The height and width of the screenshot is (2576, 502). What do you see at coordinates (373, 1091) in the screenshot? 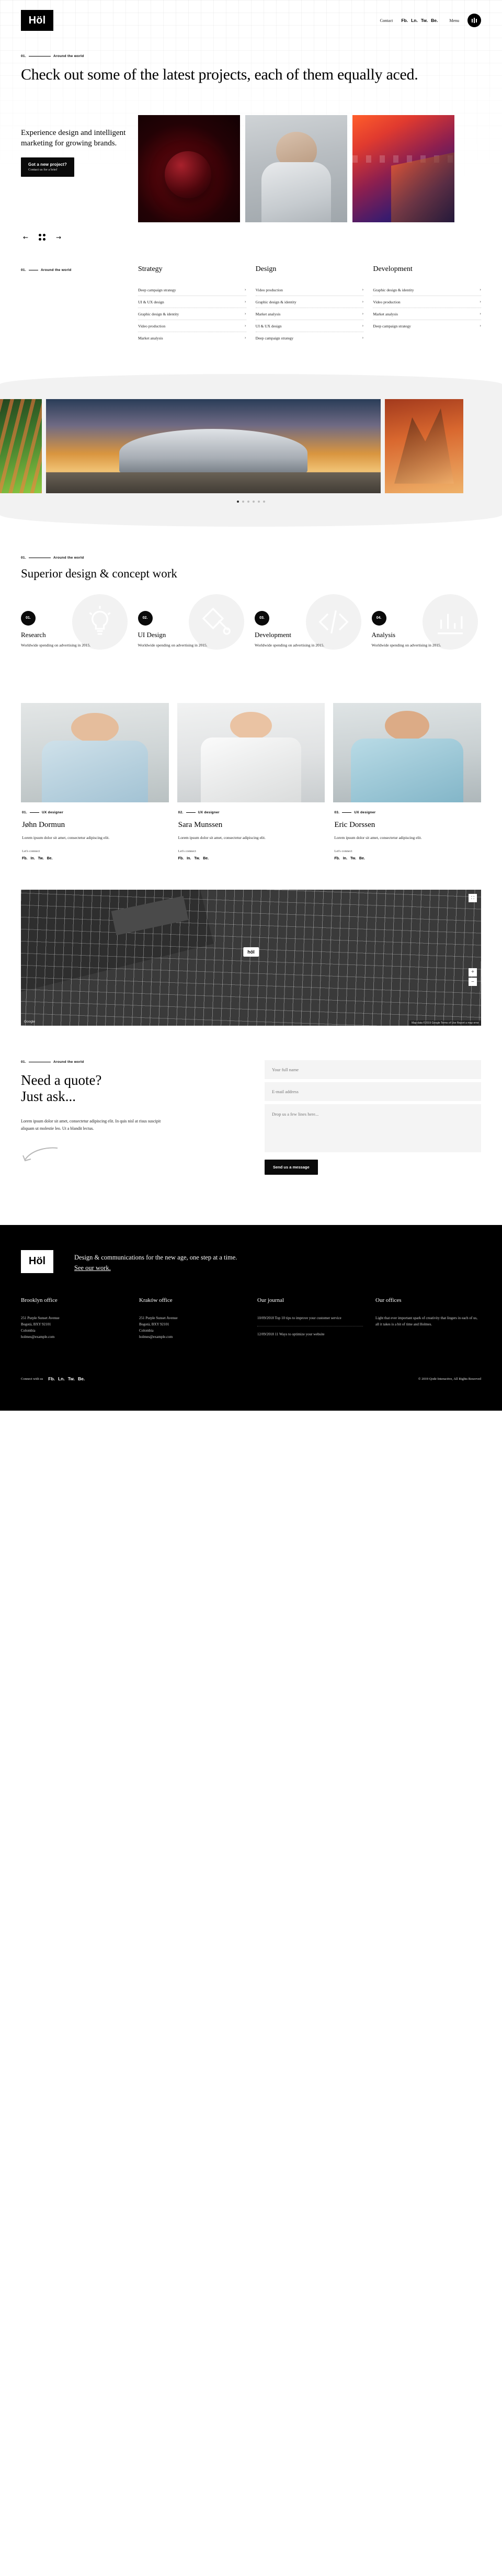
I see `email-input` at bounding box center [373, 1091].